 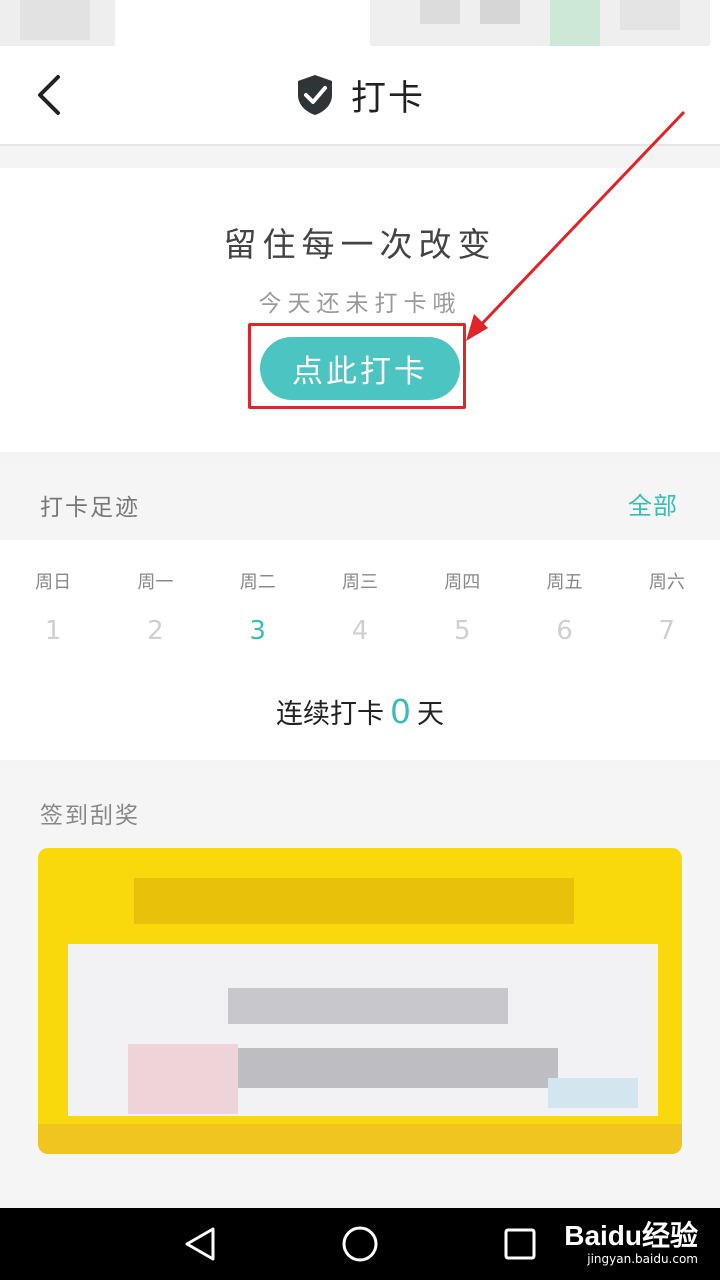 I want to click on day-number: 5, so click(x=462, y=631).